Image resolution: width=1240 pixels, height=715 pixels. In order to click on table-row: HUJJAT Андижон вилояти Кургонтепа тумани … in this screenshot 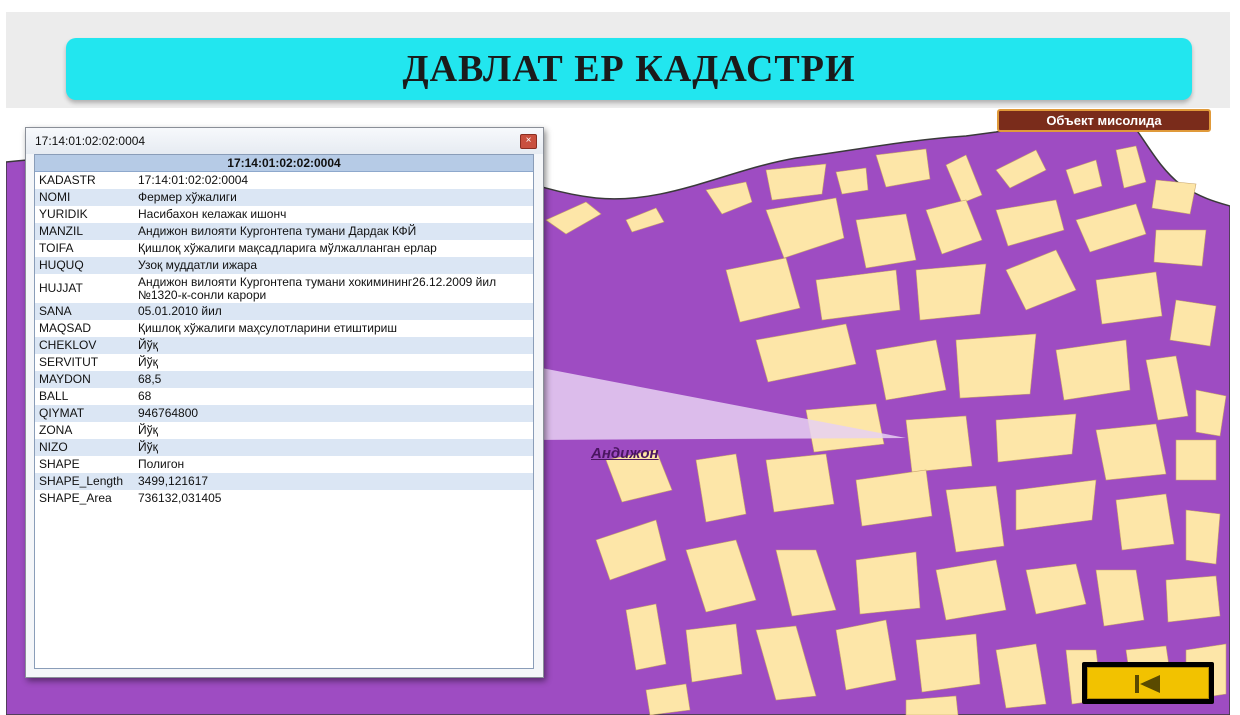, I will do `click(284, 288)`.